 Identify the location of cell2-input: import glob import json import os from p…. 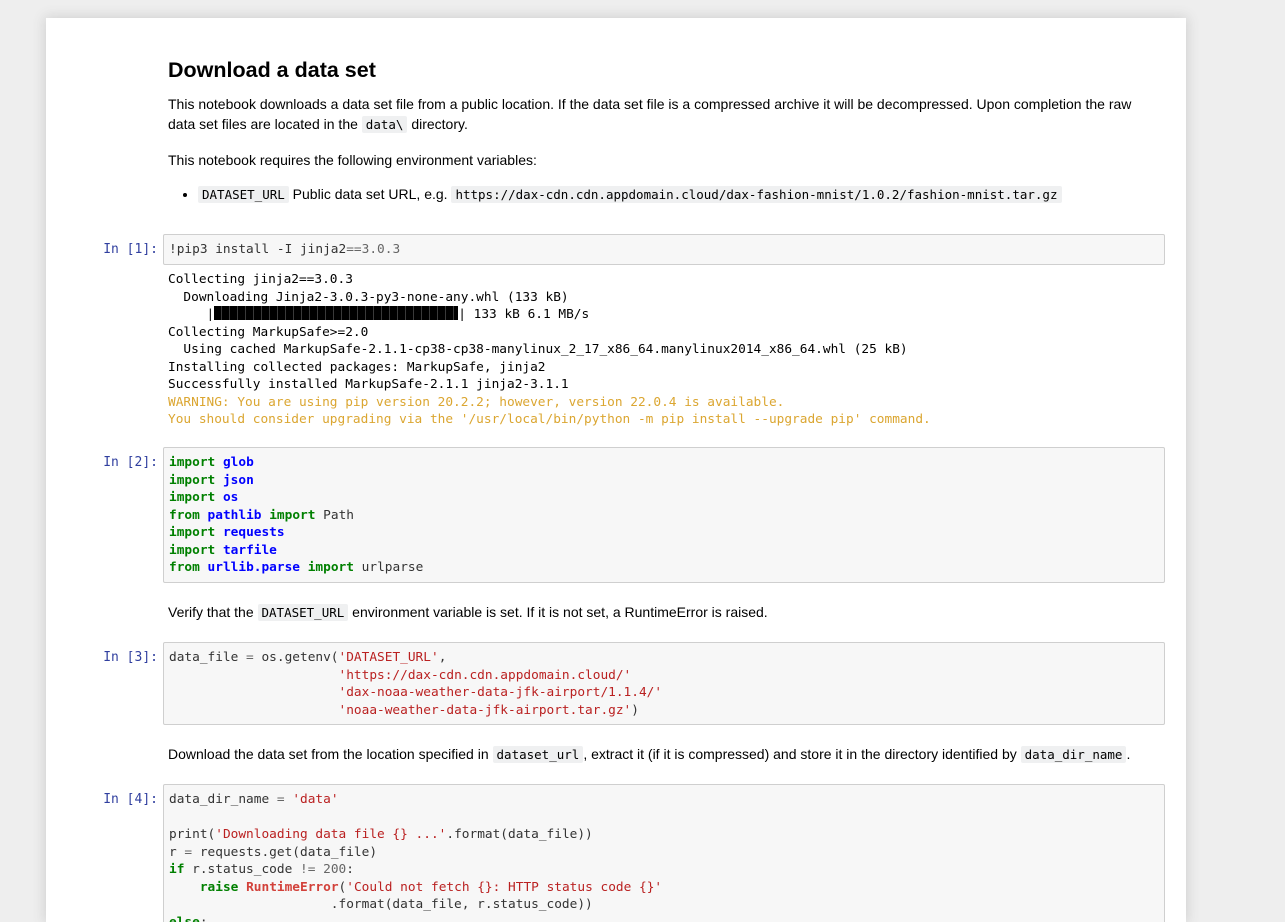
(664, 515).